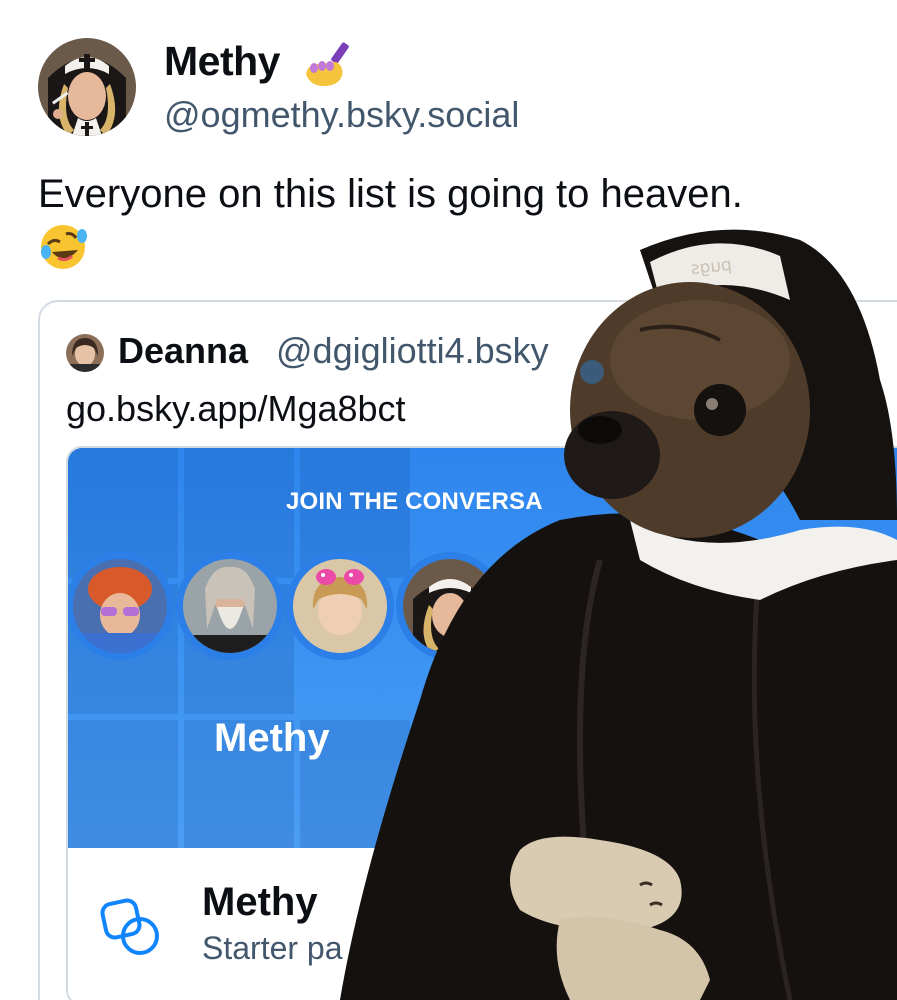 This screenshot has height=1000, width=897. What do you see at coordinates (129, 926) in the screenshot?
I see `starter-pack-icon` at bounding box center [129, 926].